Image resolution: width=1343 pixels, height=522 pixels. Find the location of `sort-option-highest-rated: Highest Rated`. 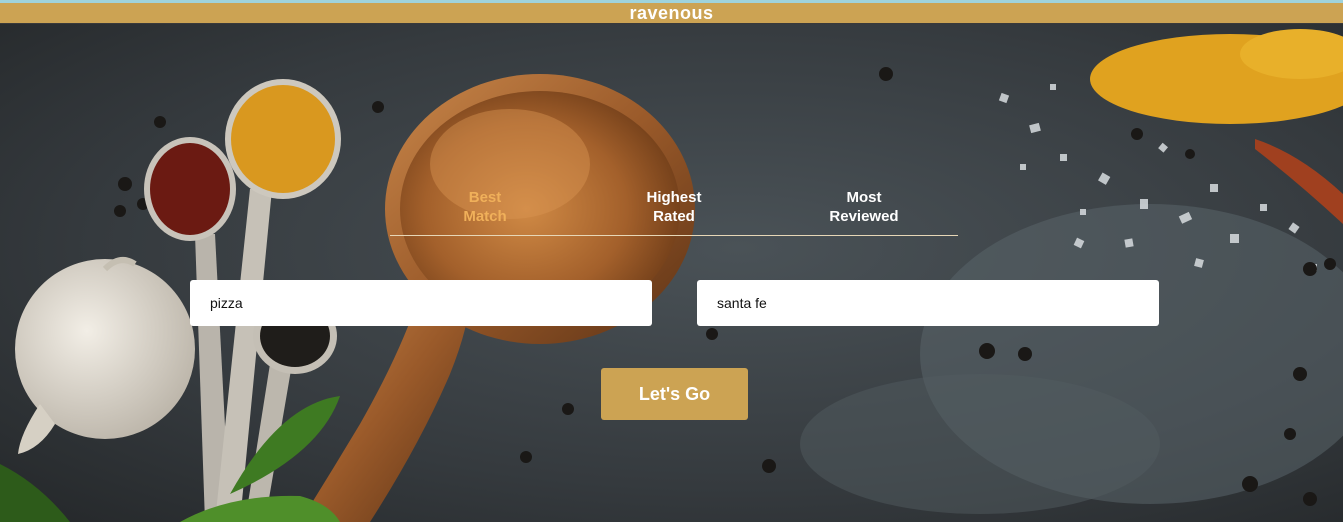

sort-option-highest-rated: Highest Rated is located at coordinates (674, 207).